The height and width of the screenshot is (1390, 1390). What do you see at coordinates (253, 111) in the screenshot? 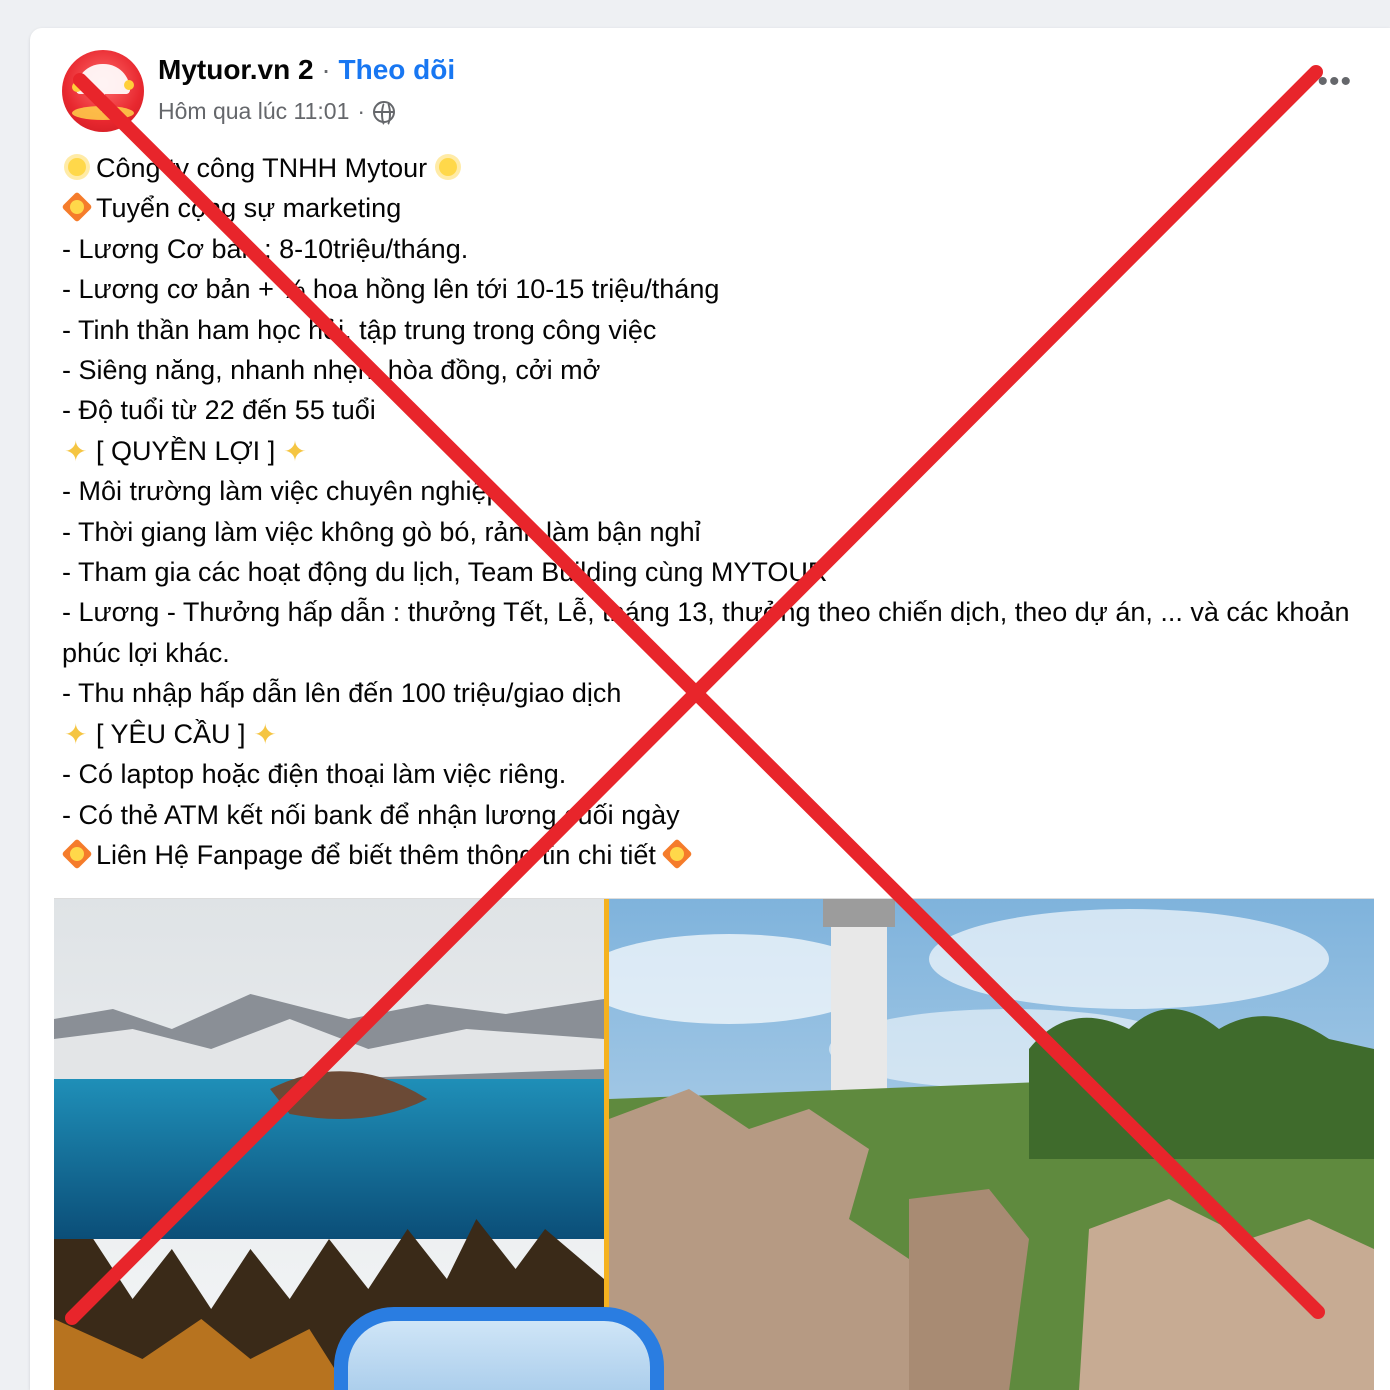
I see `post-timestamp: Hôm qua lúc 11:01` at bounding box center [253, 111].